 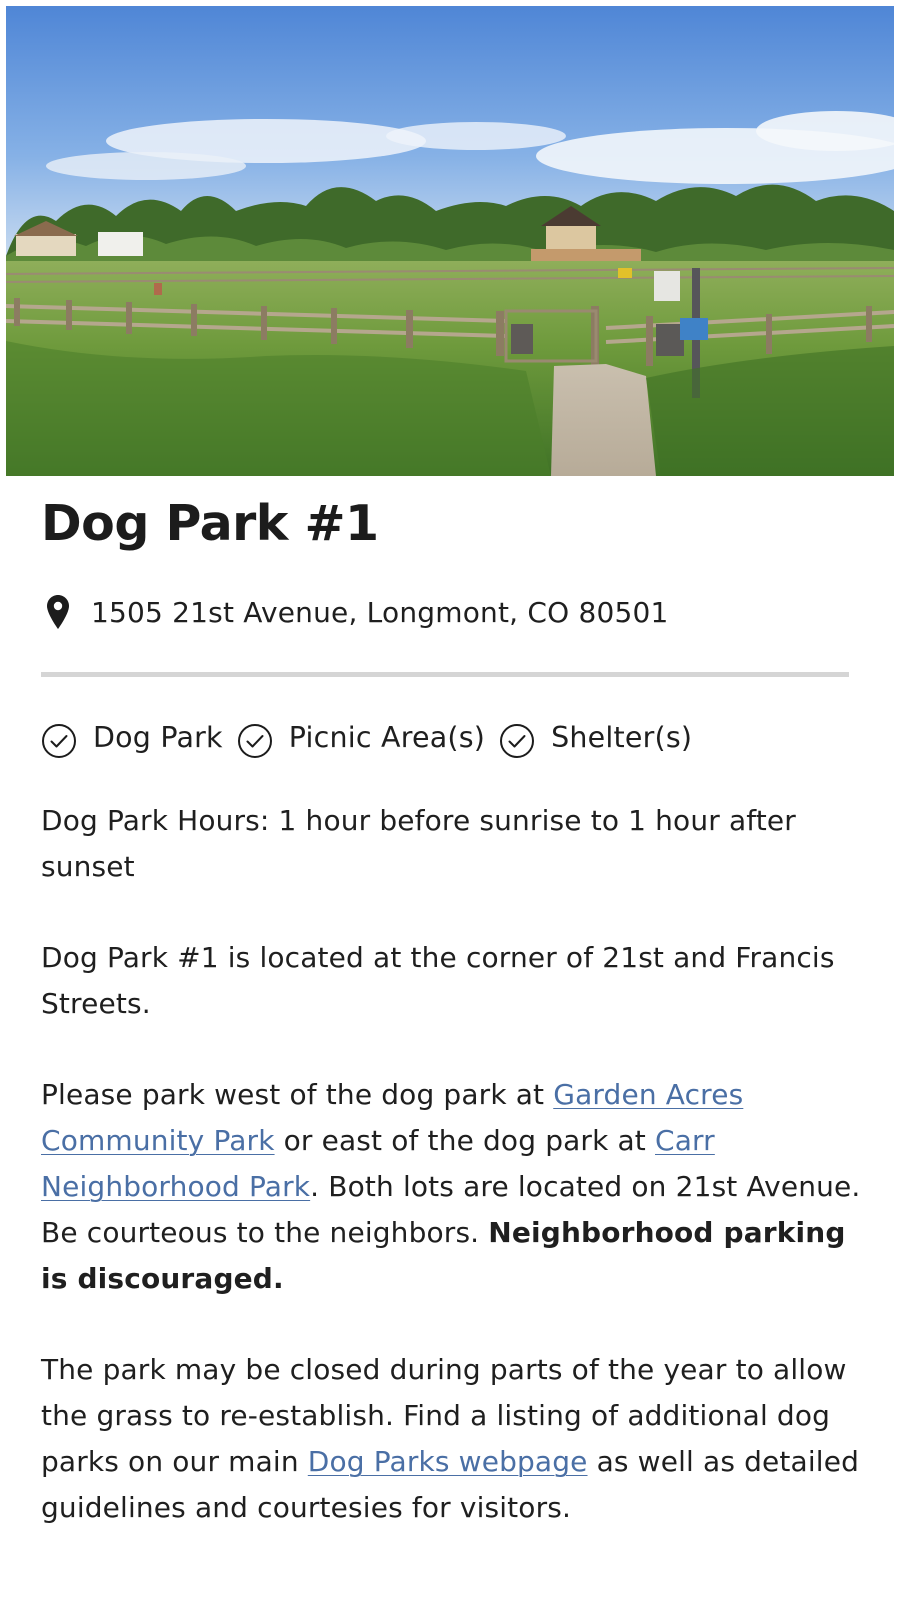 What do you see at coordinates (210, 523) in the screenshot?
I see `page-title: Dog Park #1` at bounding box center [210, 523].